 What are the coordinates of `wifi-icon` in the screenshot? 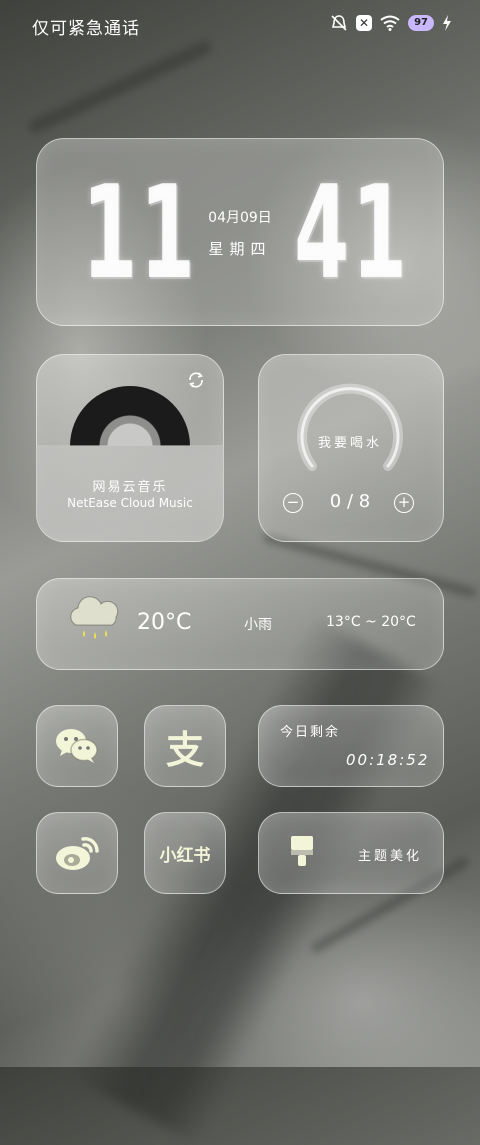 It's located at (390, 23).